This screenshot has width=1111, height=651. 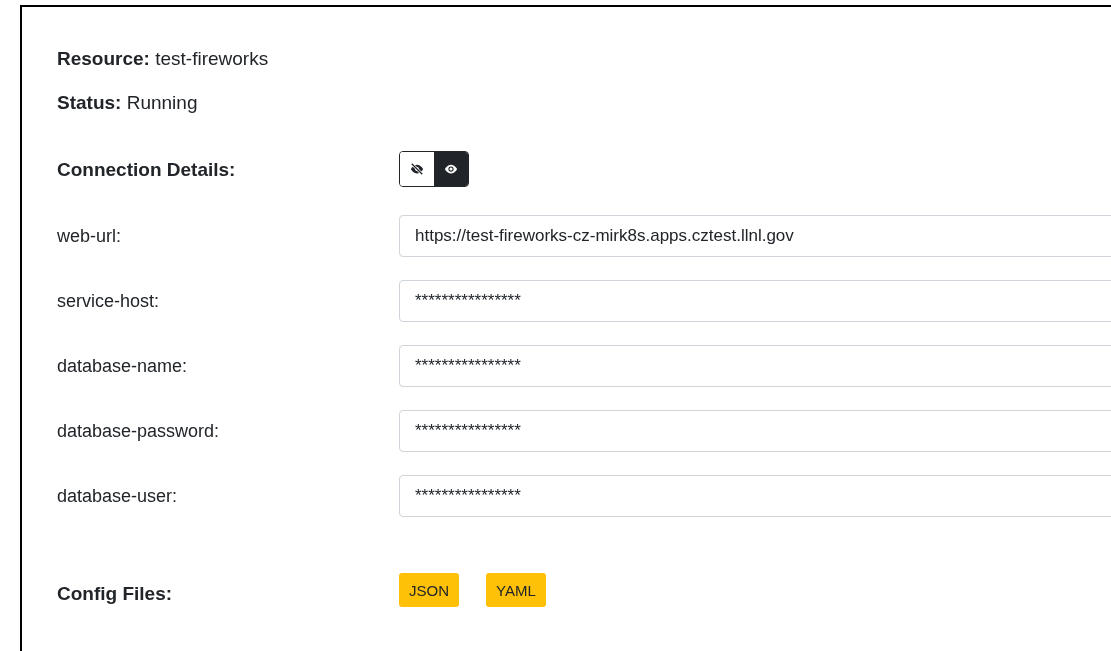 I want to click on field-label: database-password:, so click(x=139, y=431).